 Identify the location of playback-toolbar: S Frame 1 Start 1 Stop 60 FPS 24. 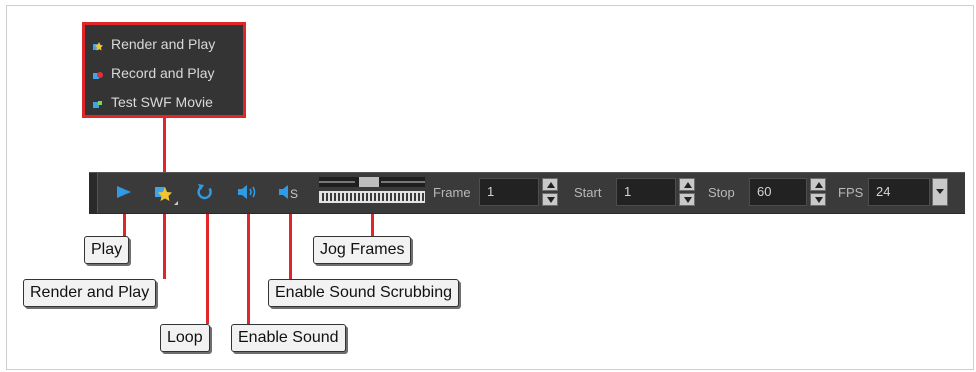
(527, 193).